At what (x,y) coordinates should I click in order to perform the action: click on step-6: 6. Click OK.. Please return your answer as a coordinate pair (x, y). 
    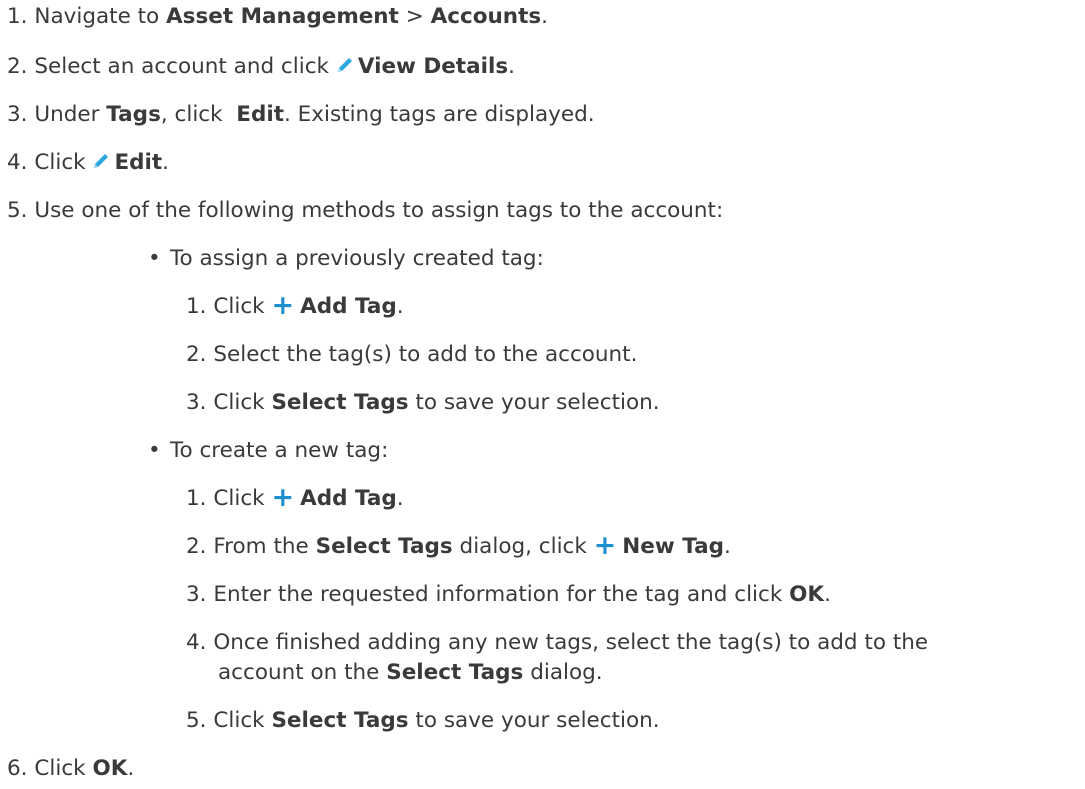
    Looking at the image, I should click on (70, 768).